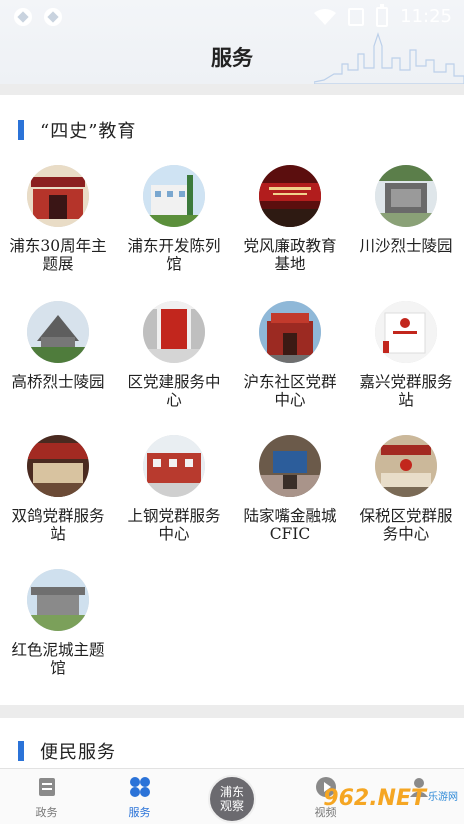  I want to click on venue-item: 嘉兴党群服务站, so click(406, 355).